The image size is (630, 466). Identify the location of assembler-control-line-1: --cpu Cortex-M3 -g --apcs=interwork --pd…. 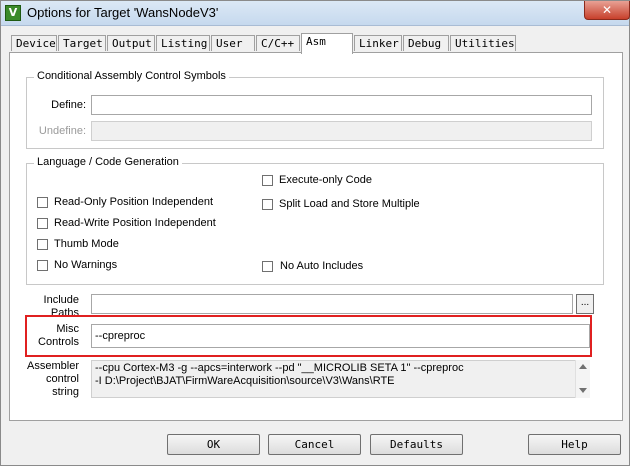
(279, 368).